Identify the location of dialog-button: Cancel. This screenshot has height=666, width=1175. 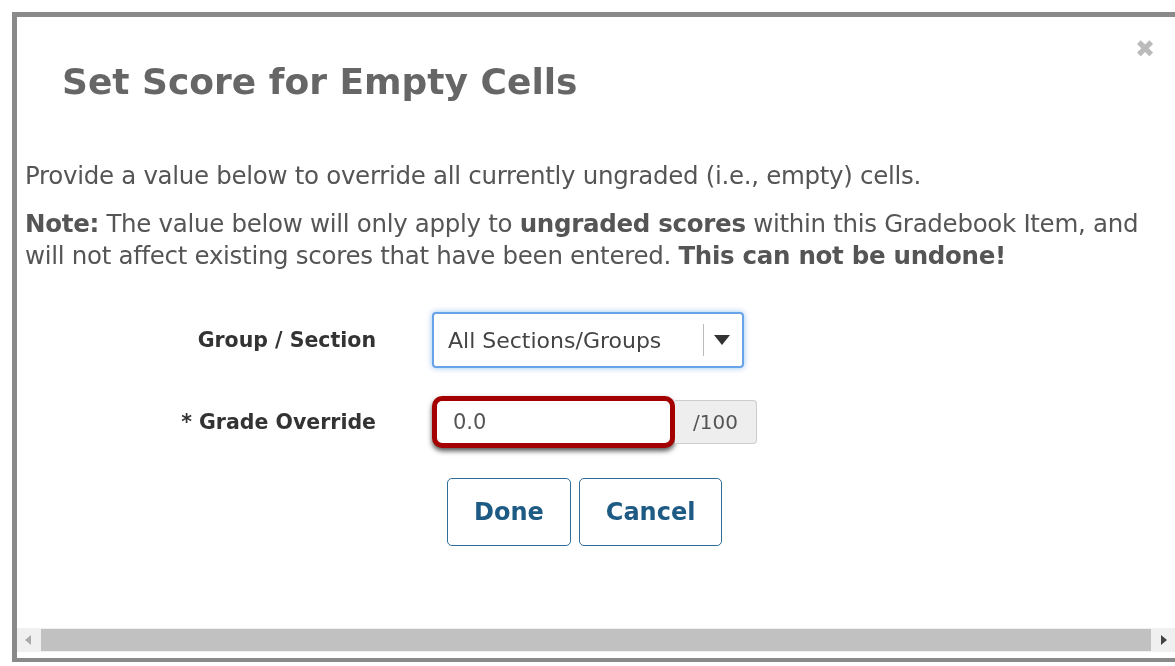
(650, 512).